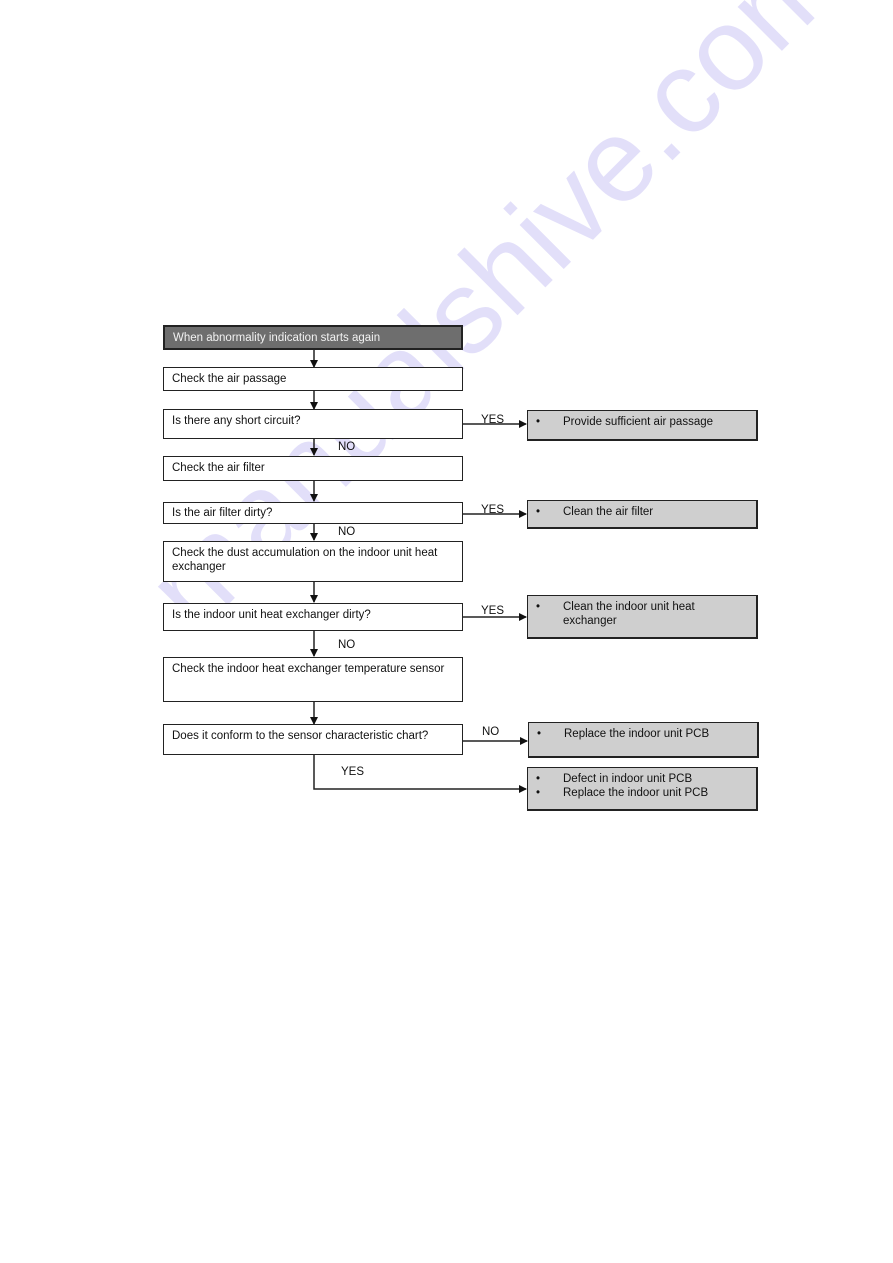 This screenshot has width=893, height=1263. I want to click on result-item: Defect in indoor unit PCB, so click(642, 779).